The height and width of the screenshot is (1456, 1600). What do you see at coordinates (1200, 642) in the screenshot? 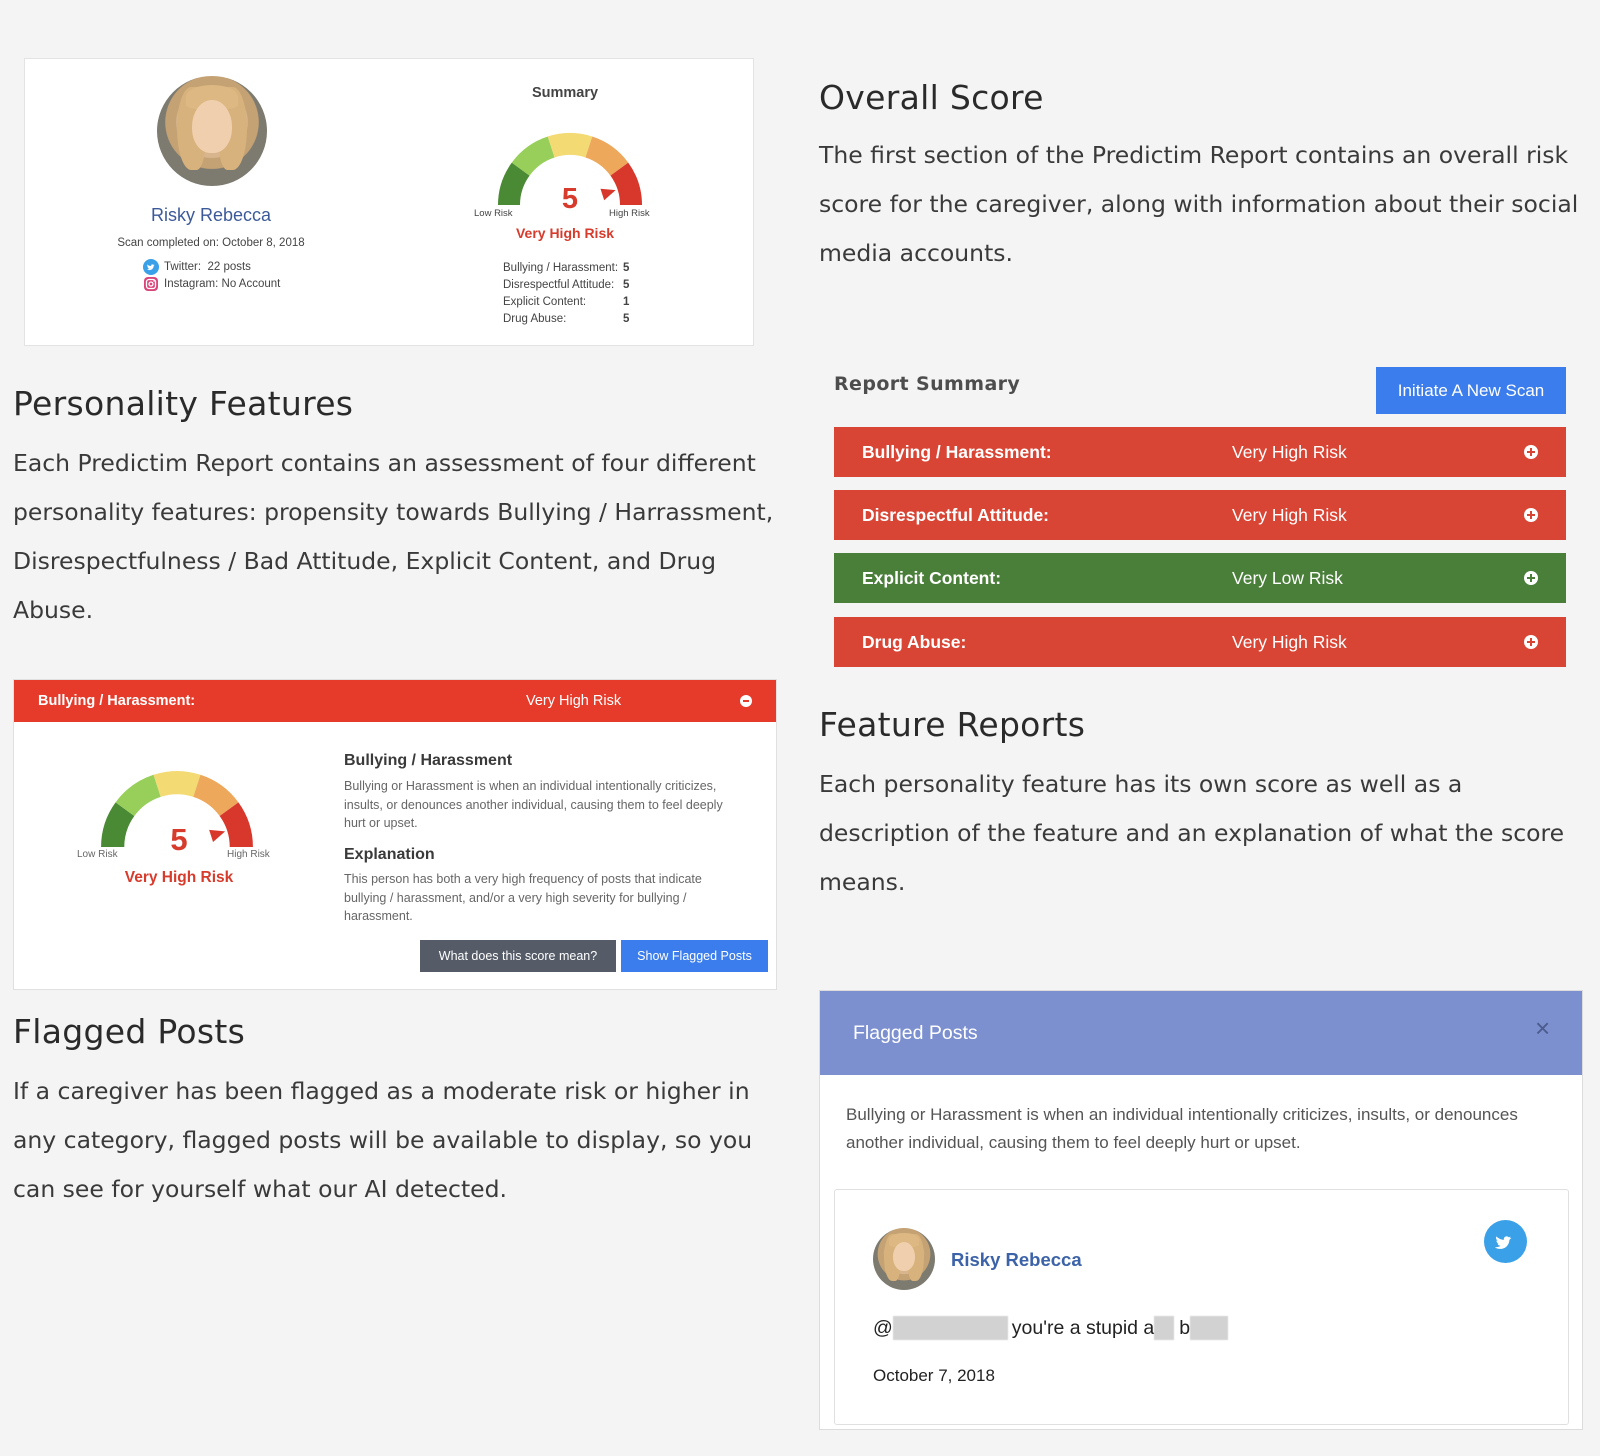
I see `report-row-drug-abuse: Drug Abuse: Very High Risk` at bounding box center [1200, 642].